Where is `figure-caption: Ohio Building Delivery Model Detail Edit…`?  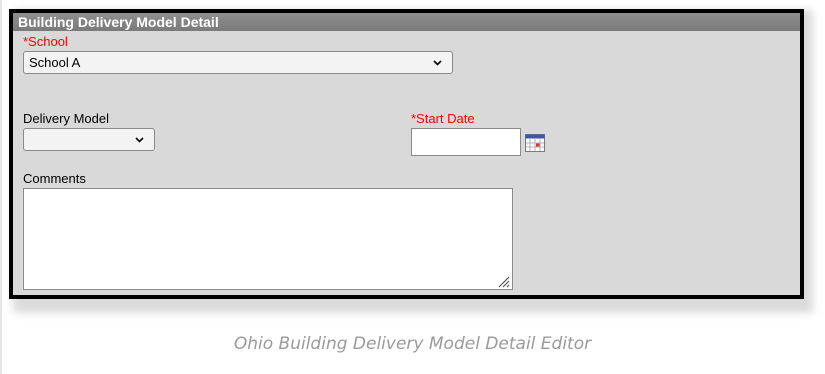
figure-caption: Ohio Building Delivery Model Detail Edit… is located at coordinates (412, 344).